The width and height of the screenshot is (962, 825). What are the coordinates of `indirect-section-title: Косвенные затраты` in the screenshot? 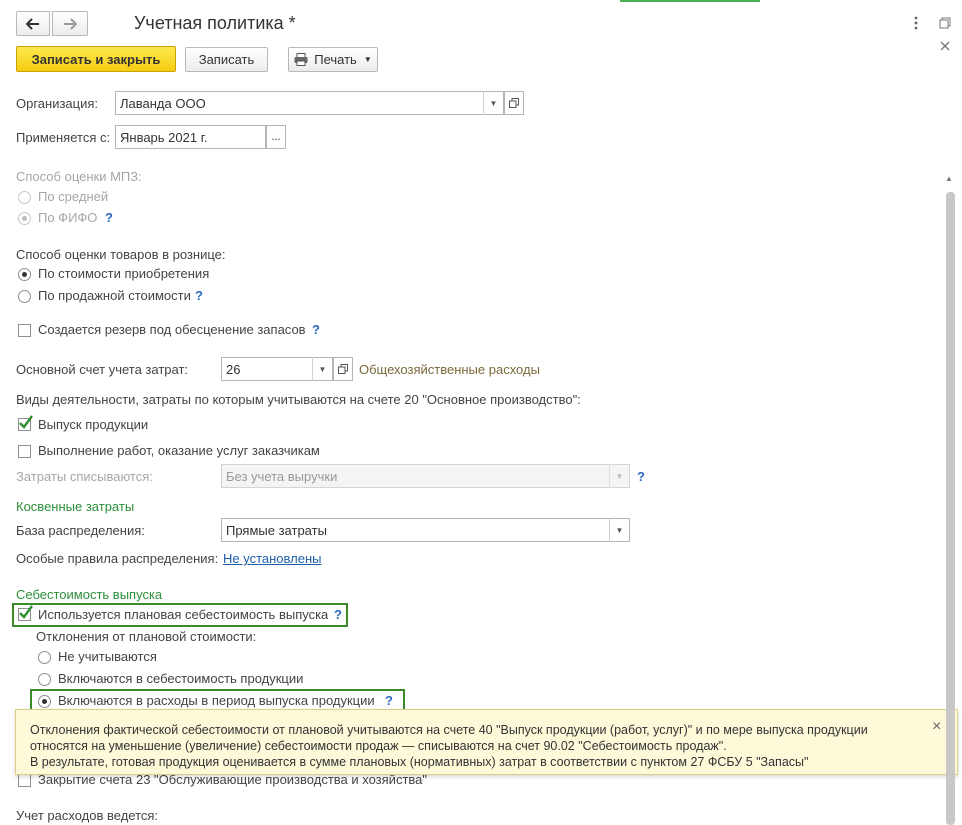 It's located at (75, 506).